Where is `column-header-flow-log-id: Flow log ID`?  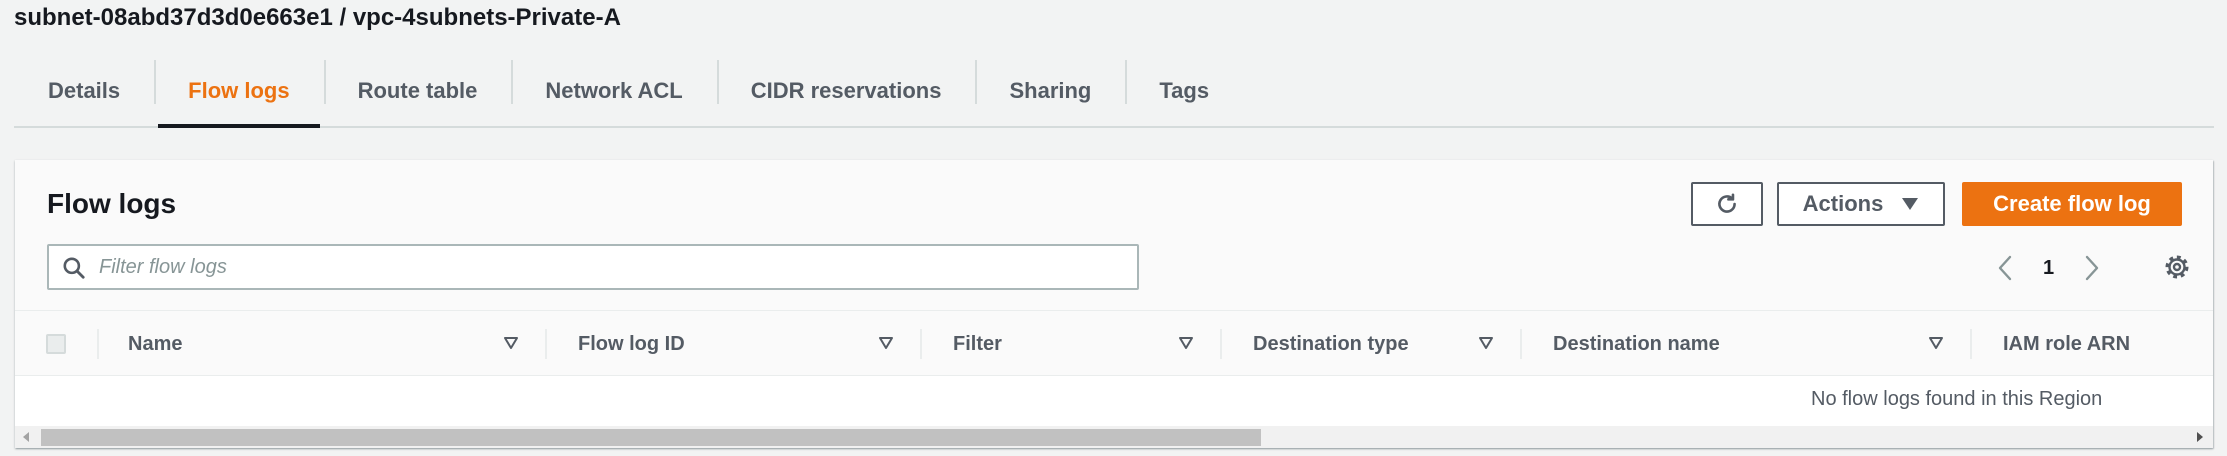
column-header-flow-log-id: Flow log ID is located at coordinates (631, 344).